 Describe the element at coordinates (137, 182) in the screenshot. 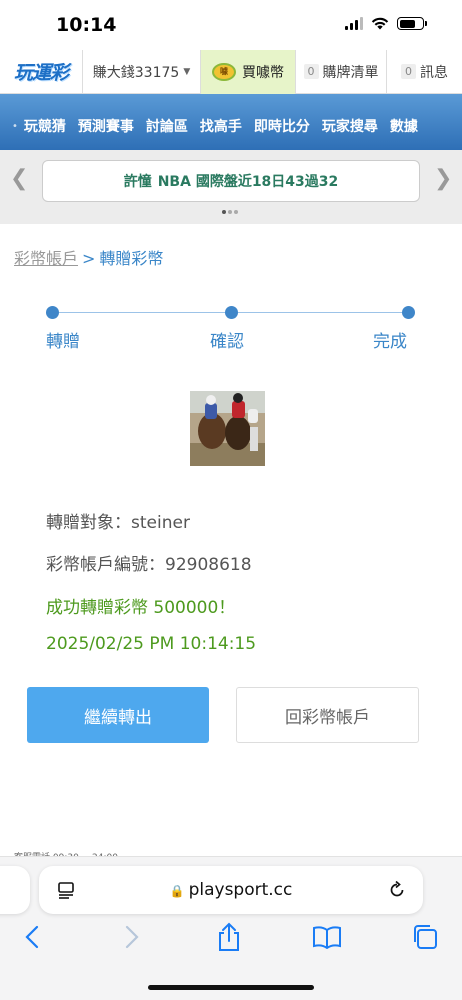

I see `ticker-user: 許憧` at that location.